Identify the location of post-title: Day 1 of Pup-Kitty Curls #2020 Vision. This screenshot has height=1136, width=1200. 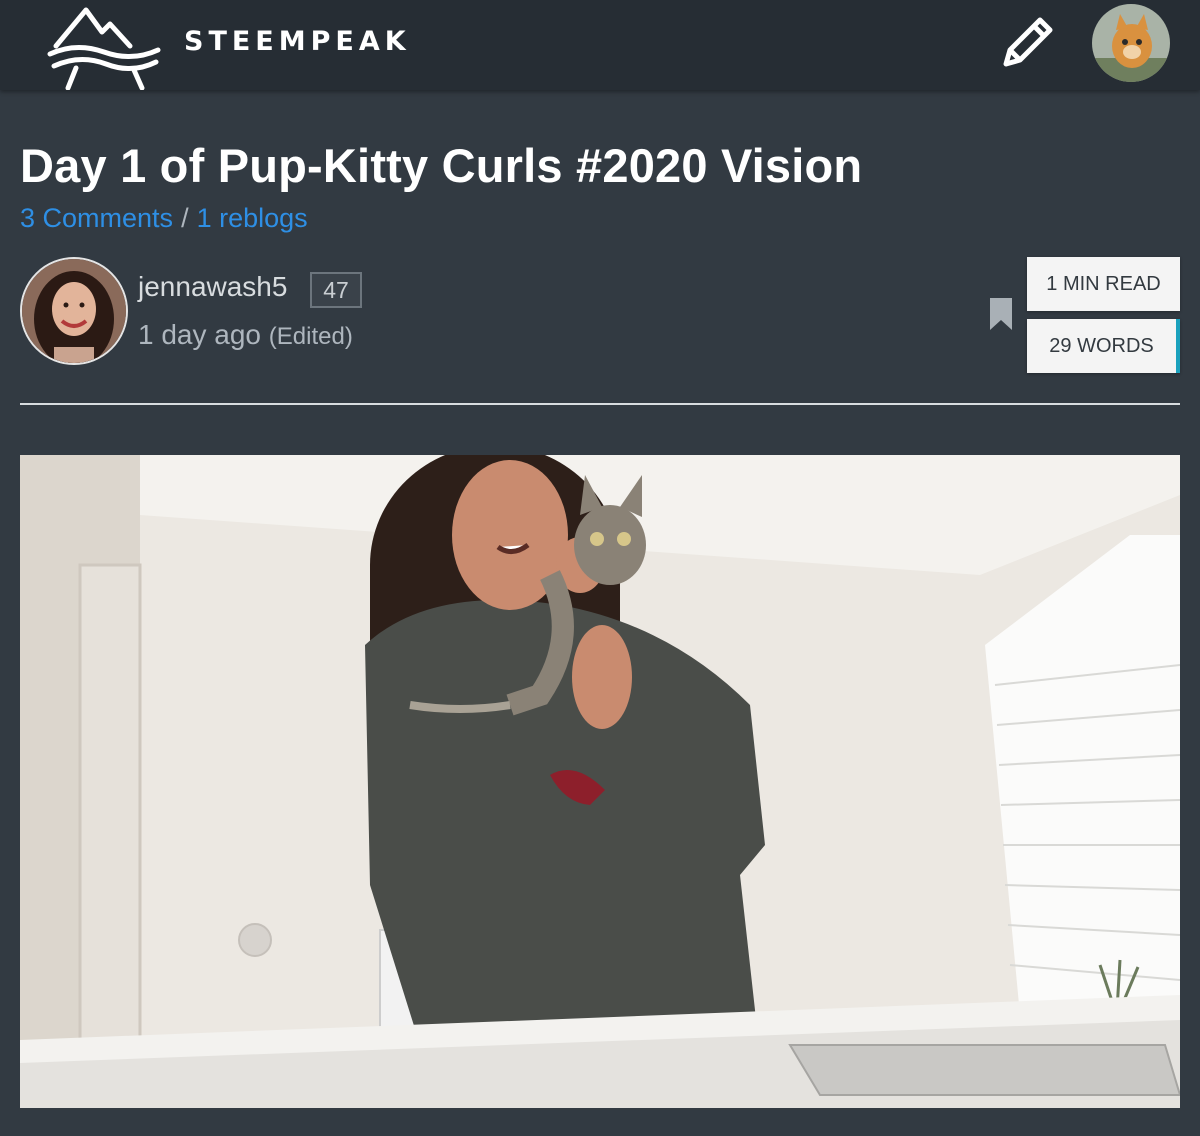
(441, 165).